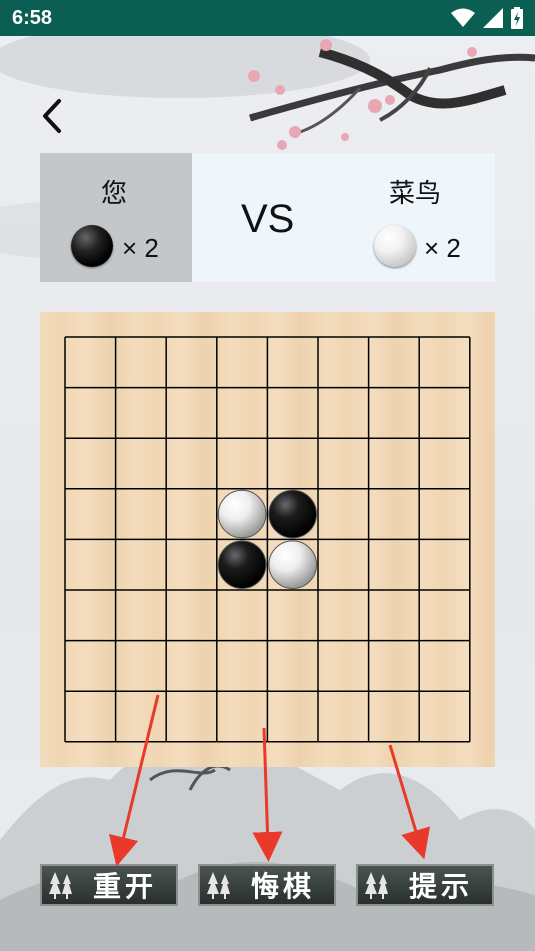  I want to click on vs-label: VS, so click(268, 219).